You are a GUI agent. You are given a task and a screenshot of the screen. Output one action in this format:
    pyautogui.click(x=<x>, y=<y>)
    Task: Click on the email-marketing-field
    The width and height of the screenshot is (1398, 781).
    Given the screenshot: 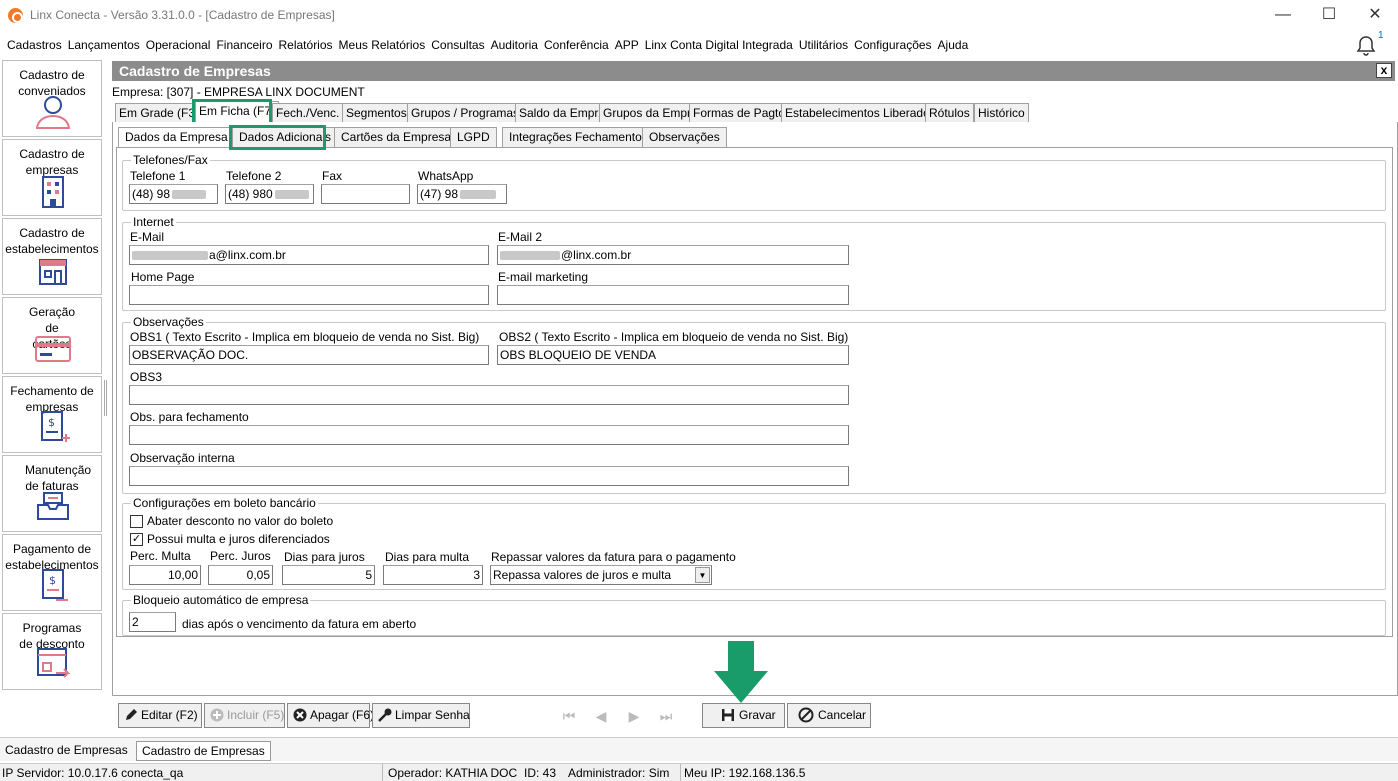 What is the action you would take?
    pyautogui.click(x=673, y=295)
    